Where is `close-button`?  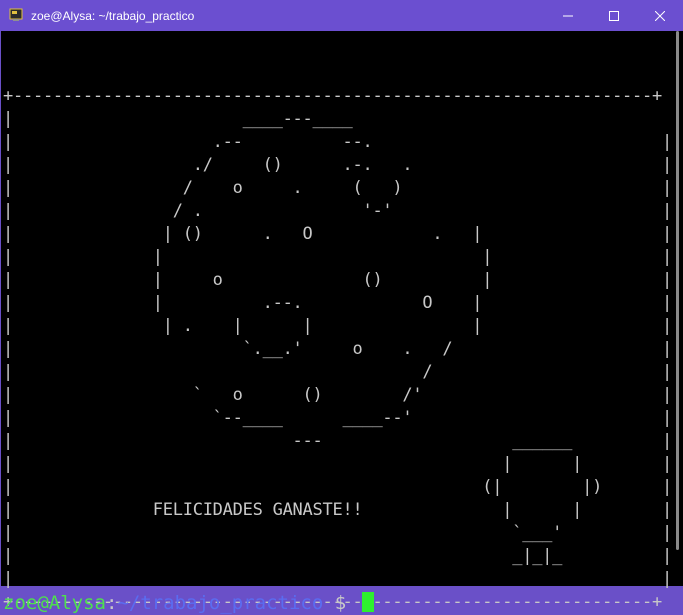 close-button is located at coordinates (660, 15).